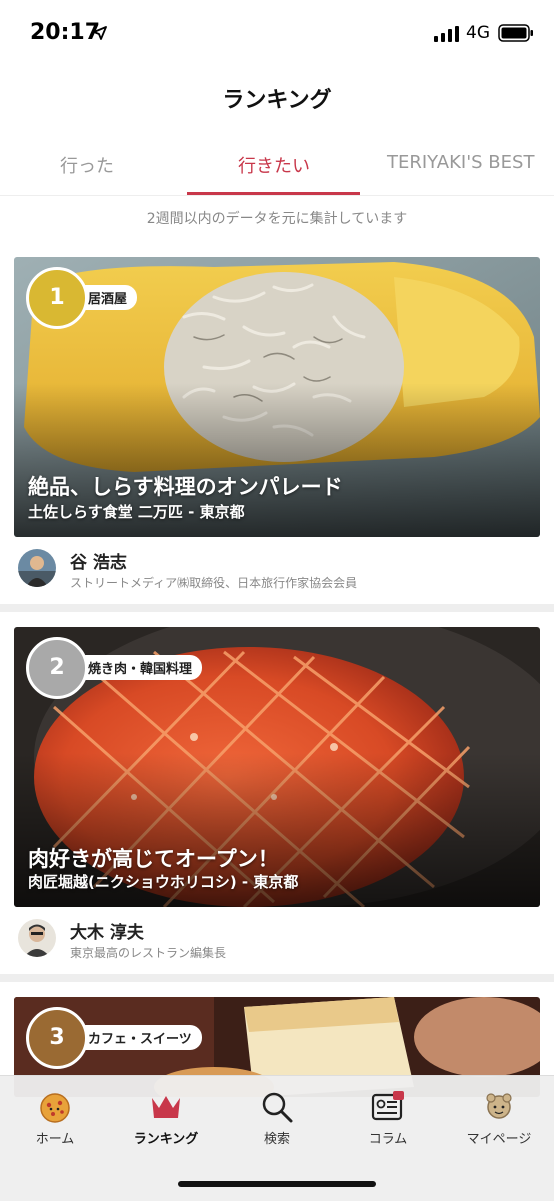 The image size is (554, 1201). I want to click on aggregation-note: 2週間以内のデータを元に集計しています, so click(277, 219).